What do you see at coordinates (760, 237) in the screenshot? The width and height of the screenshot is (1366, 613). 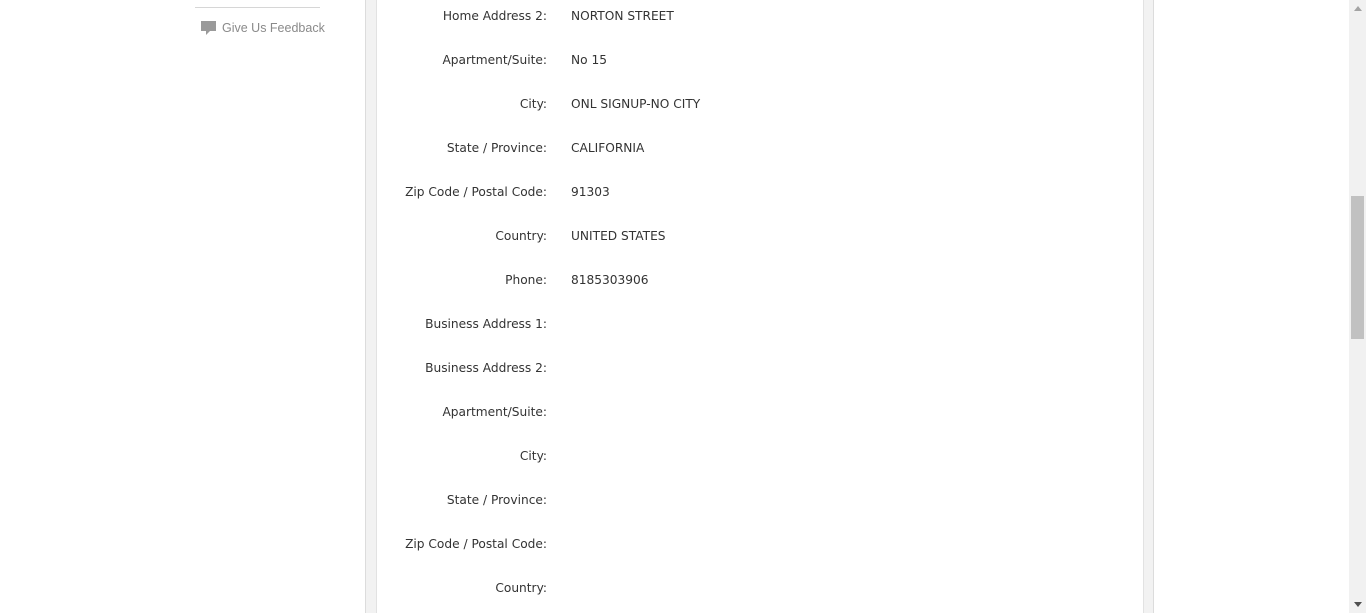 I see `field-row-country: Country: UNITED STATES` at bounding box center [760, 237].